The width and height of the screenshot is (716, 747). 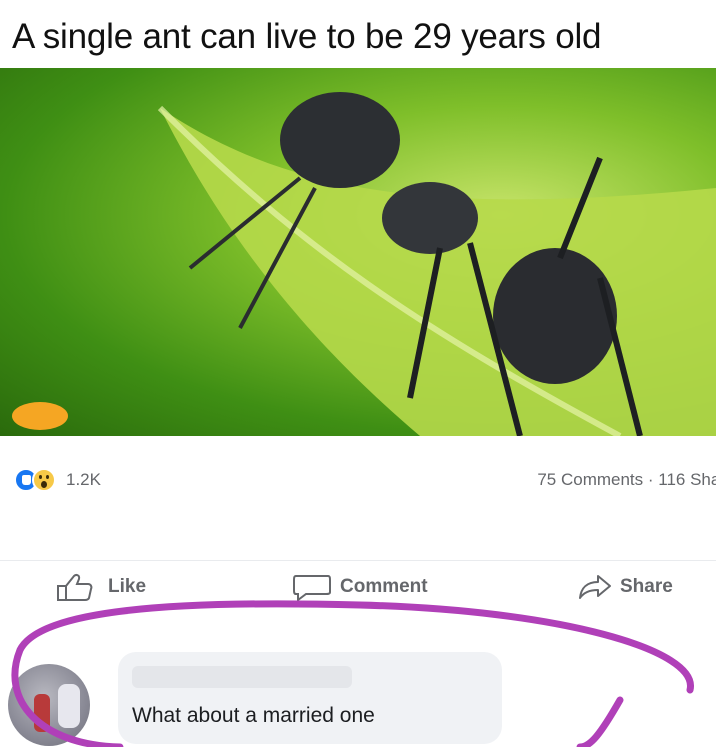 What do you see at coordinates (44, 480) in the screenshot?
I see `wow-icon` at bounding box center [44, 480].